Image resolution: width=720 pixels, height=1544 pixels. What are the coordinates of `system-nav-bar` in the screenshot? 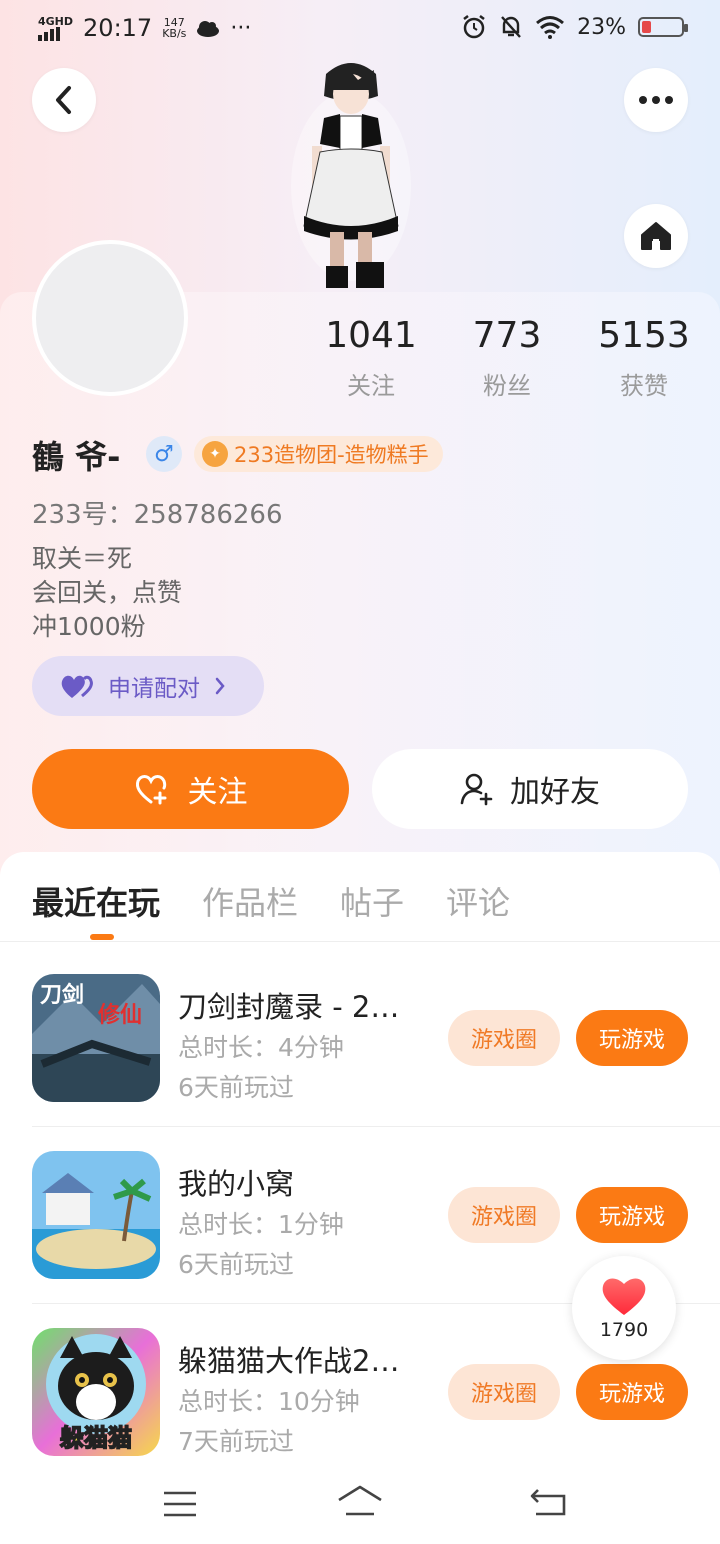 It's located at (360, 1505).